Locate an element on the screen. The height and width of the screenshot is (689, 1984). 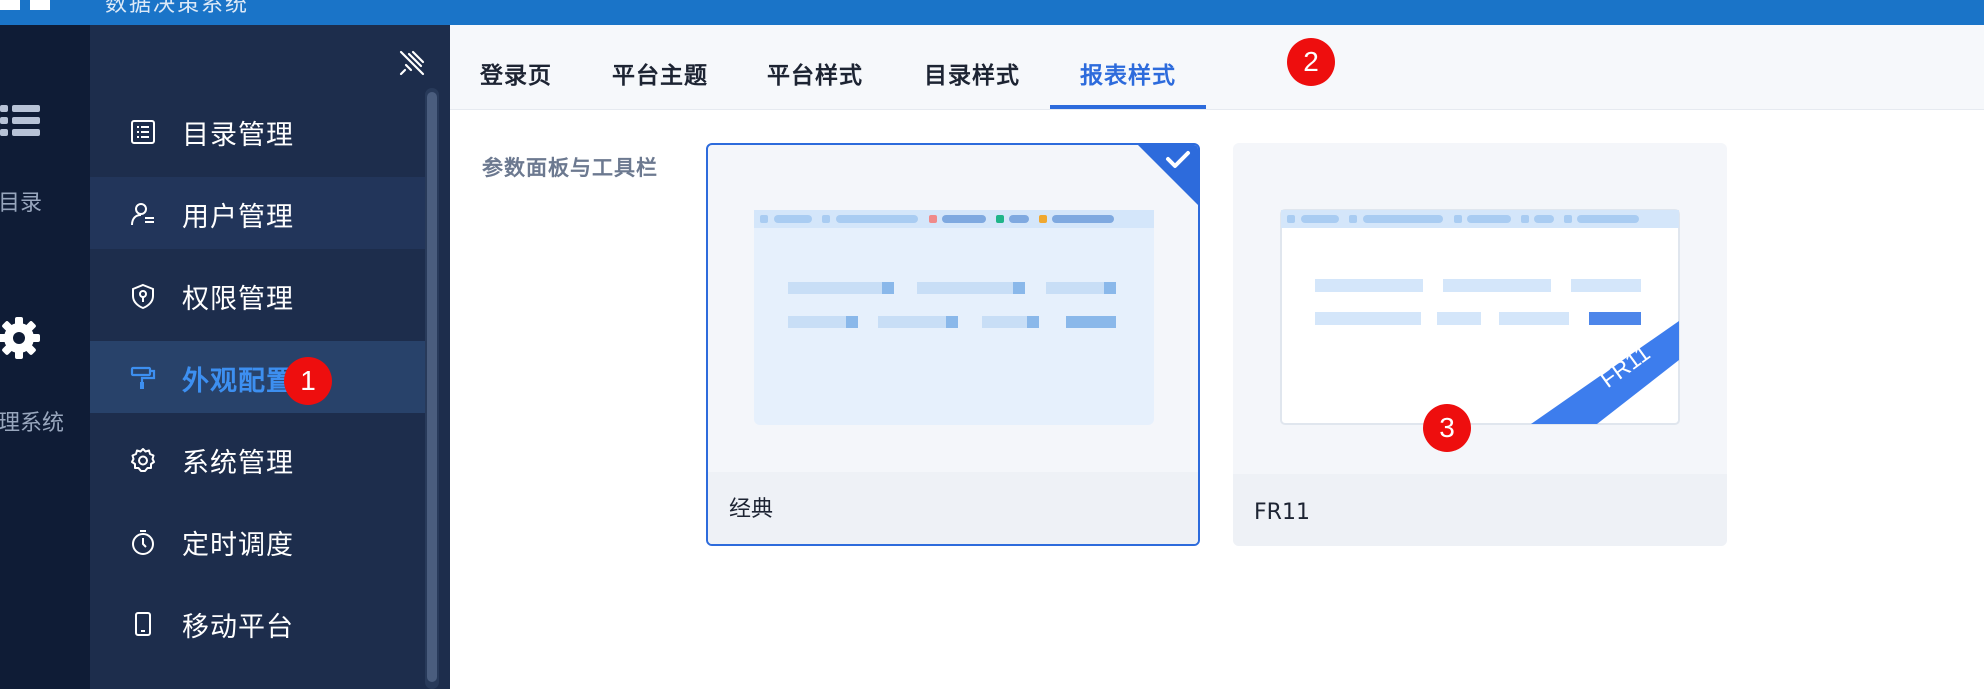
sidebar-item-system: 系统管理 is located at coordinates (257, 459).